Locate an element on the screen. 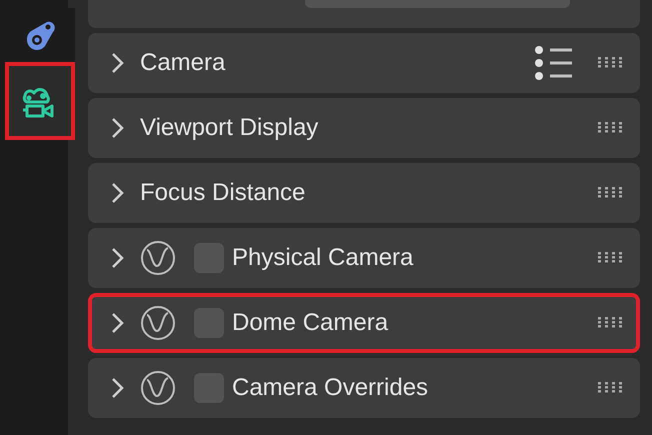  panel-title: Camera Overrides is located at coordinates (330, 388).